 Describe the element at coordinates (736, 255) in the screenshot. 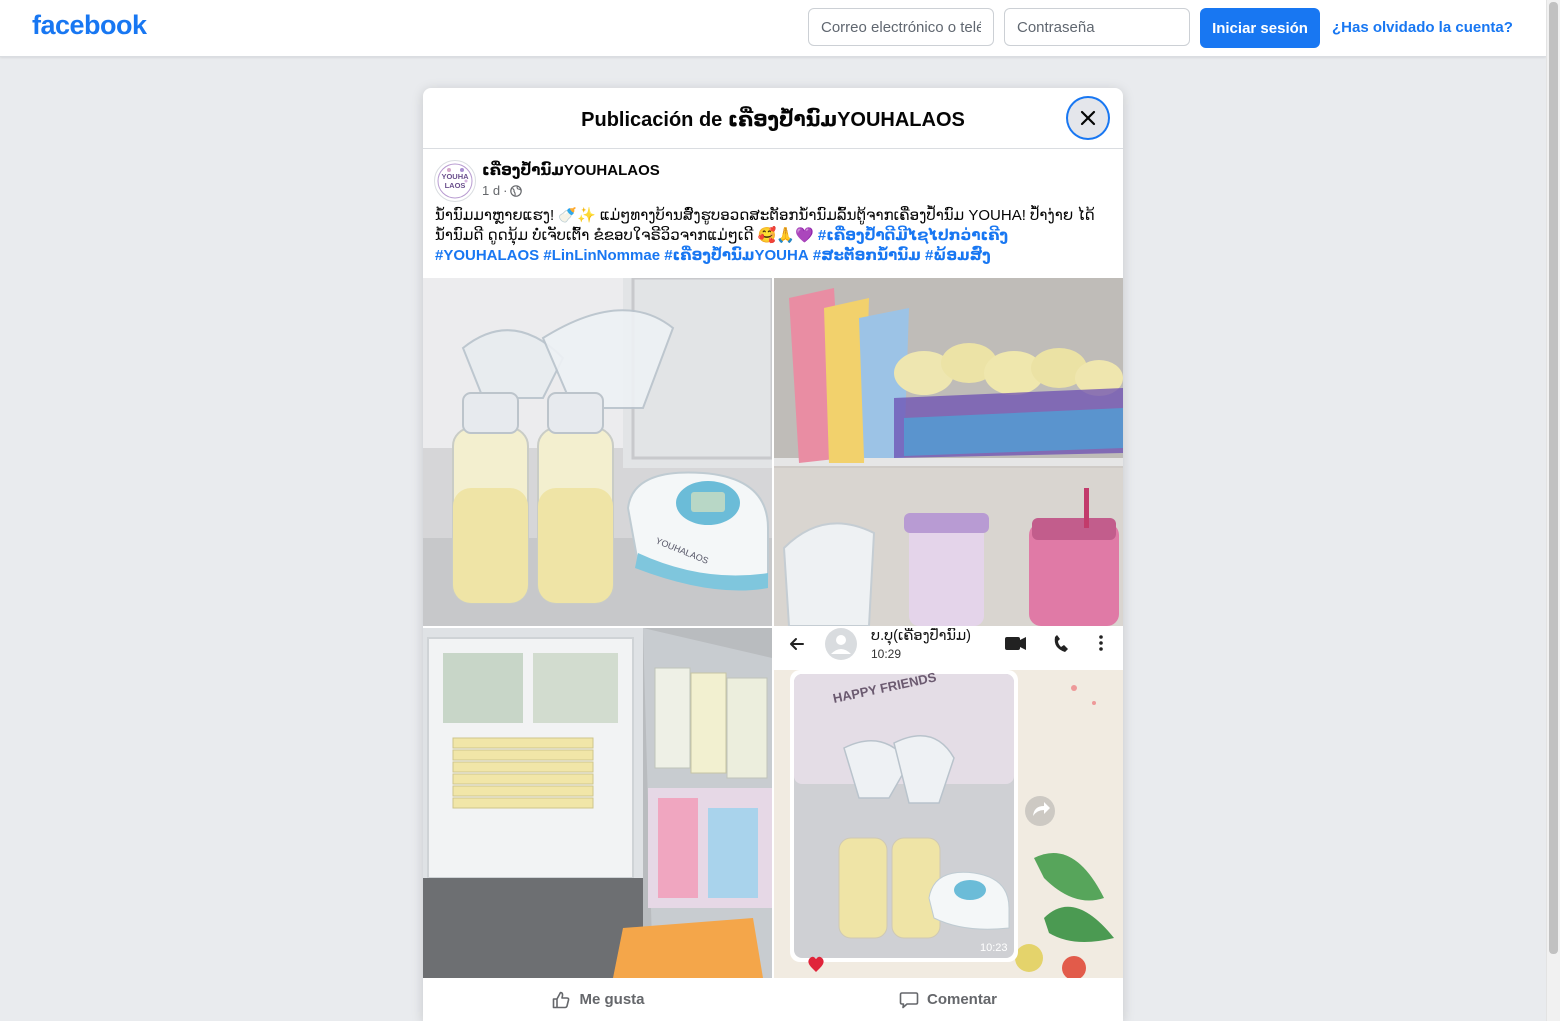

I see `hashtag: #ເຄື່ອງປ້ຳນົມYOUHA` at that location.